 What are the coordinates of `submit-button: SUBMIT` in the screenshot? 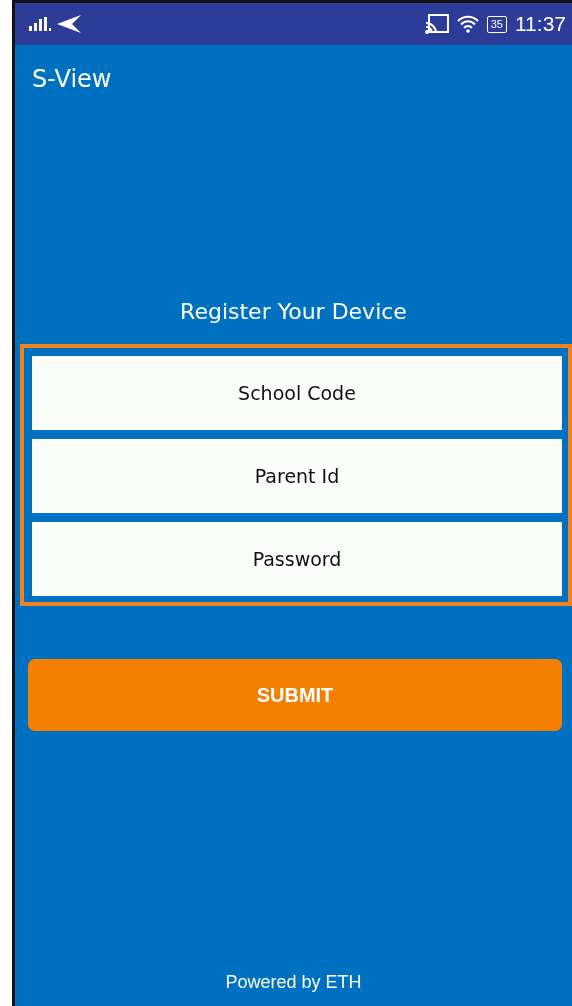 It's located at (295, 695).